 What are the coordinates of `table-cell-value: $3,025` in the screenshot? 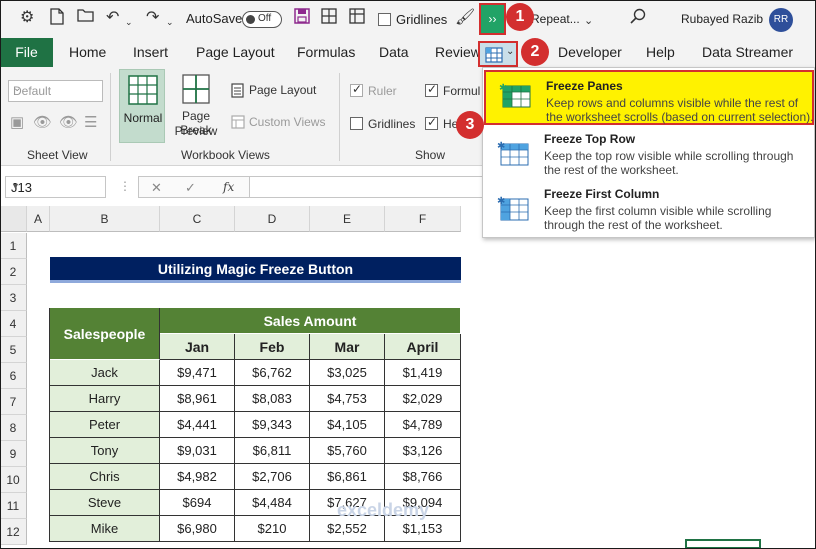 It's located at (347, 373).